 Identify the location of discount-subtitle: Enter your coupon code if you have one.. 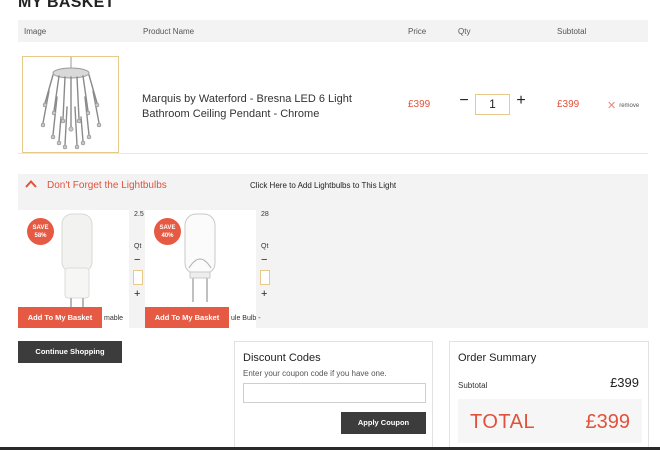
(315, 373).